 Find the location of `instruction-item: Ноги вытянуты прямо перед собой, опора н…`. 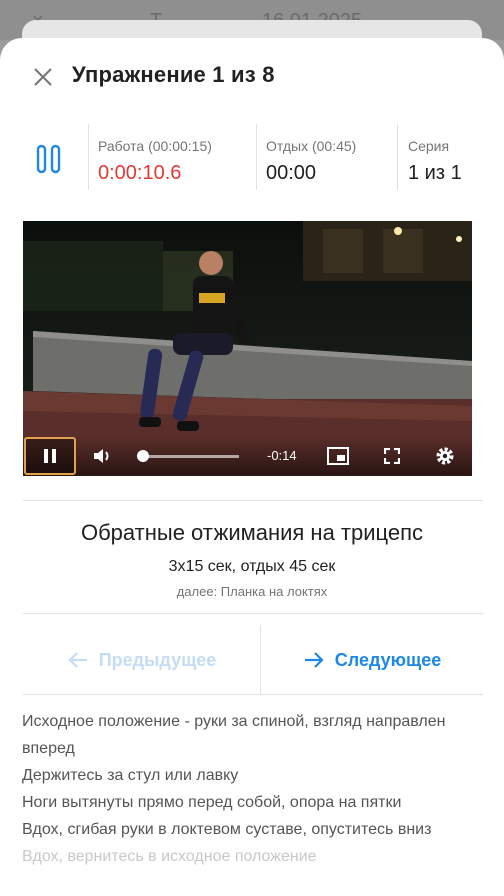

instruction-item: Ноги вытянуты прямо перед собой, опора н… is located at coordinates (212, 802).